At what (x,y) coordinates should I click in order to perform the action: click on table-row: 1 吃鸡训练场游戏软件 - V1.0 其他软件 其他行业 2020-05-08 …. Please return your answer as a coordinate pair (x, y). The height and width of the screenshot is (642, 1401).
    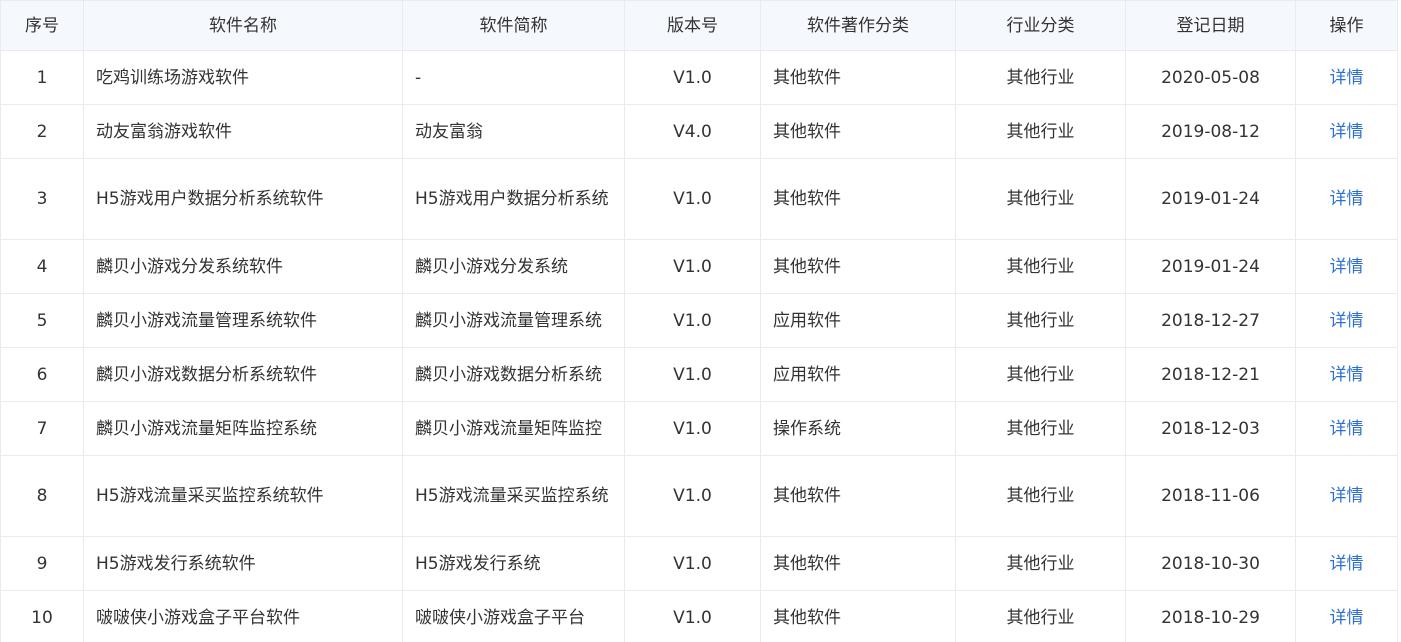
    Looking at the image, I should click on (699, 77).